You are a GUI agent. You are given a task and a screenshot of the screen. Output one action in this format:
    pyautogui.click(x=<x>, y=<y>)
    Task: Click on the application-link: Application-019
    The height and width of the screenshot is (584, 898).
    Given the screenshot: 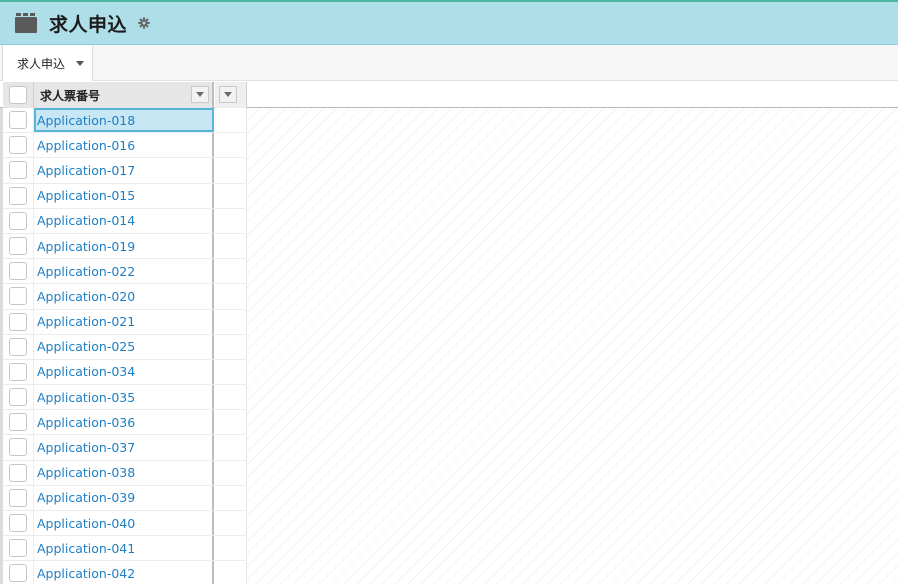 What is the action you would take?
    pyautogui.click(x=86, y=246)
    